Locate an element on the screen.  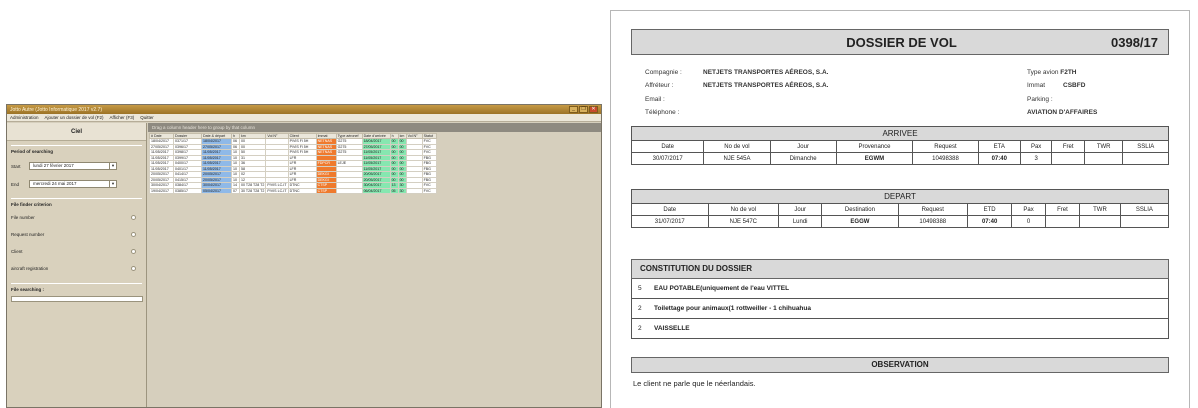
depart-column-header: Date is located at coordinates (670, 209).